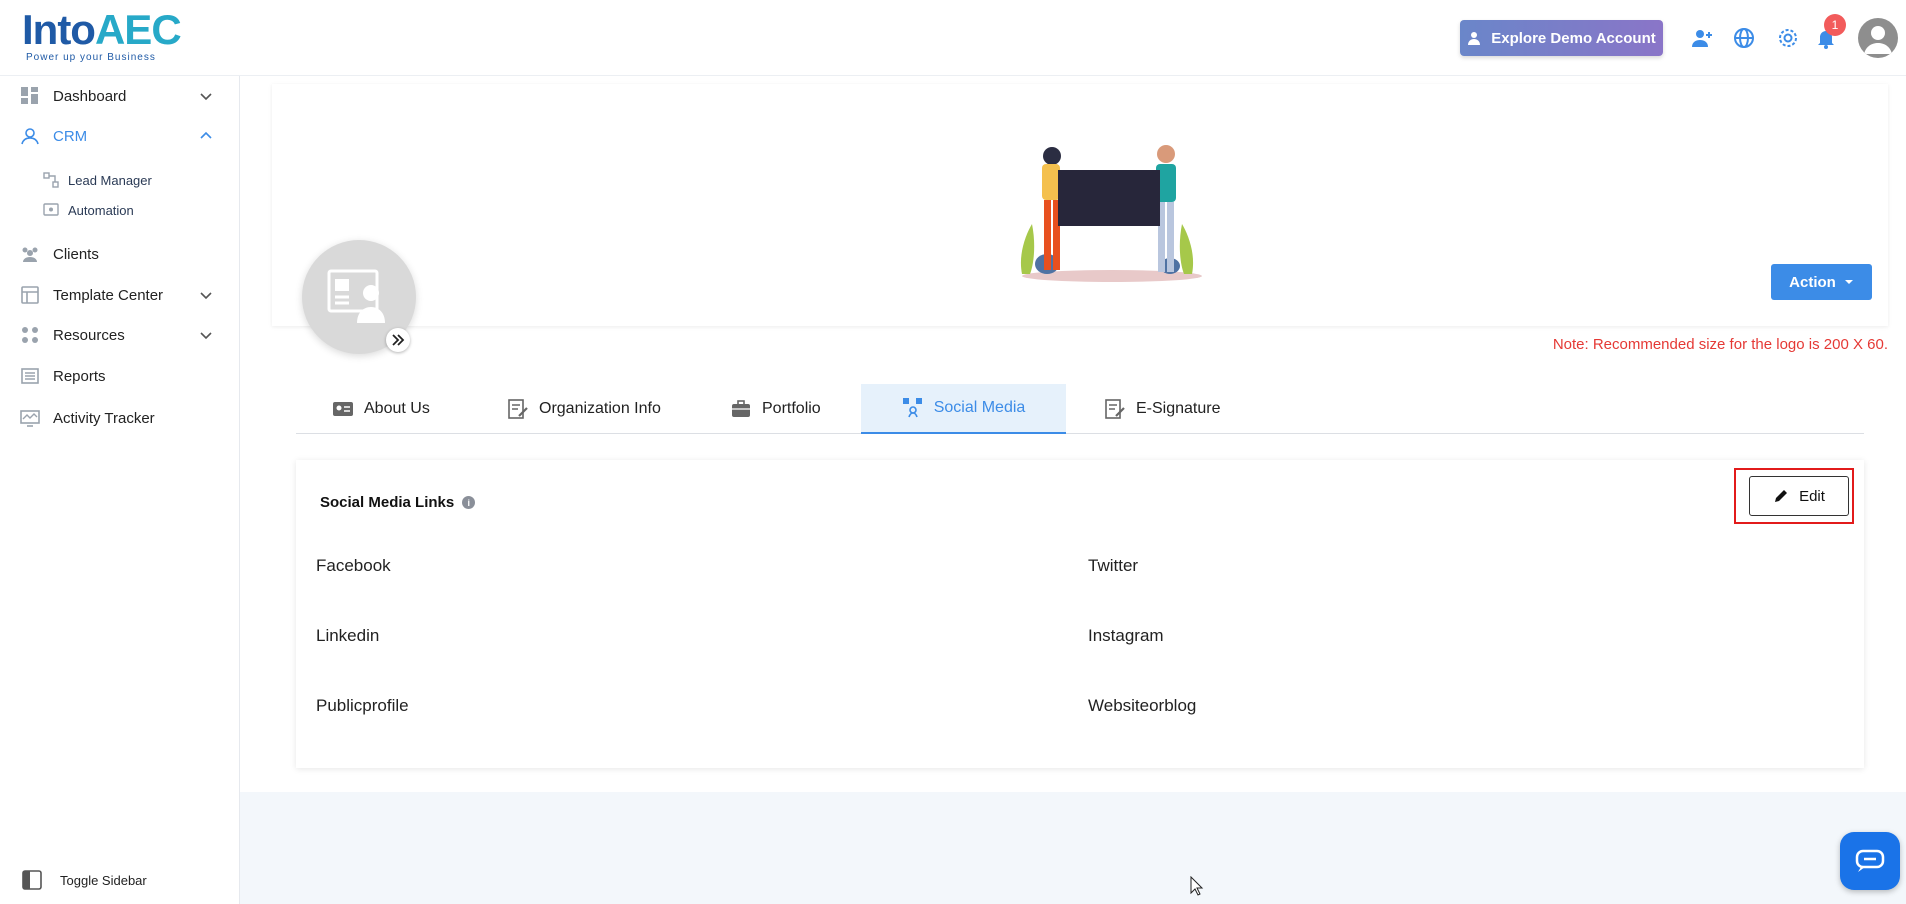 The image size is (1906, 904). I want to click on edit-button: Edit, so click(1799, 496).